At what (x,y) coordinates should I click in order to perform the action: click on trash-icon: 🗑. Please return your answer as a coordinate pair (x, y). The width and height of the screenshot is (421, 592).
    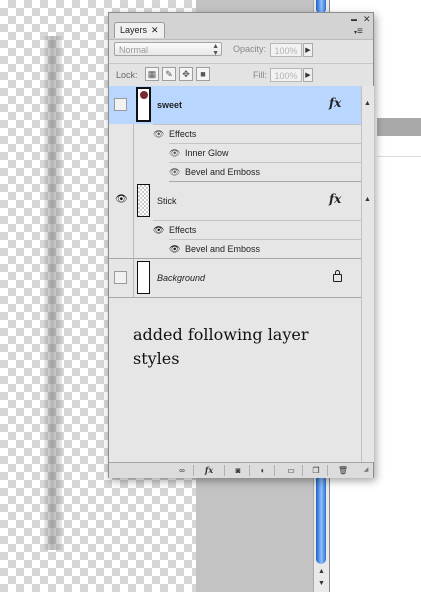
    Looking at the image, I should click on (343, 470).